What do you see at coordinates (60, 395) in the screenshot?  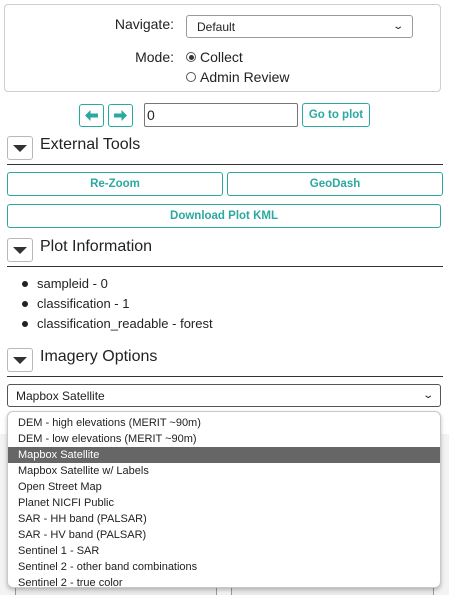 I see `imagery-select-value: Mapbox Satellite` at bounding box center [60, 395].